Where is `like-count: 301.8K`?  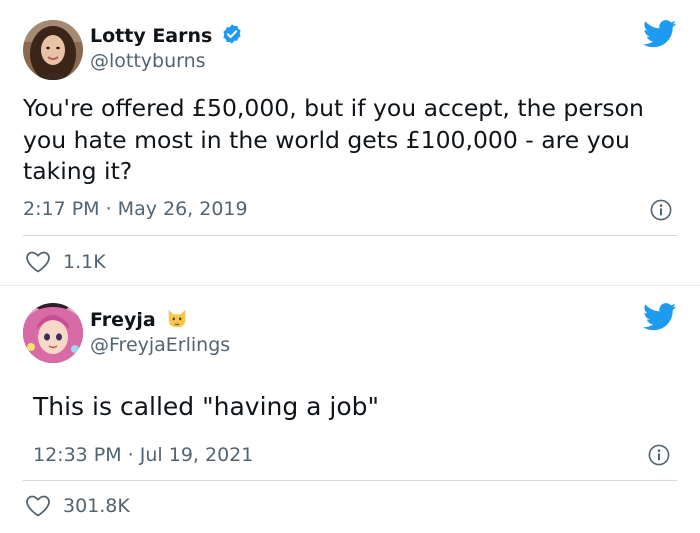
like-count: 301.8K is located at coordinates (96, 506).